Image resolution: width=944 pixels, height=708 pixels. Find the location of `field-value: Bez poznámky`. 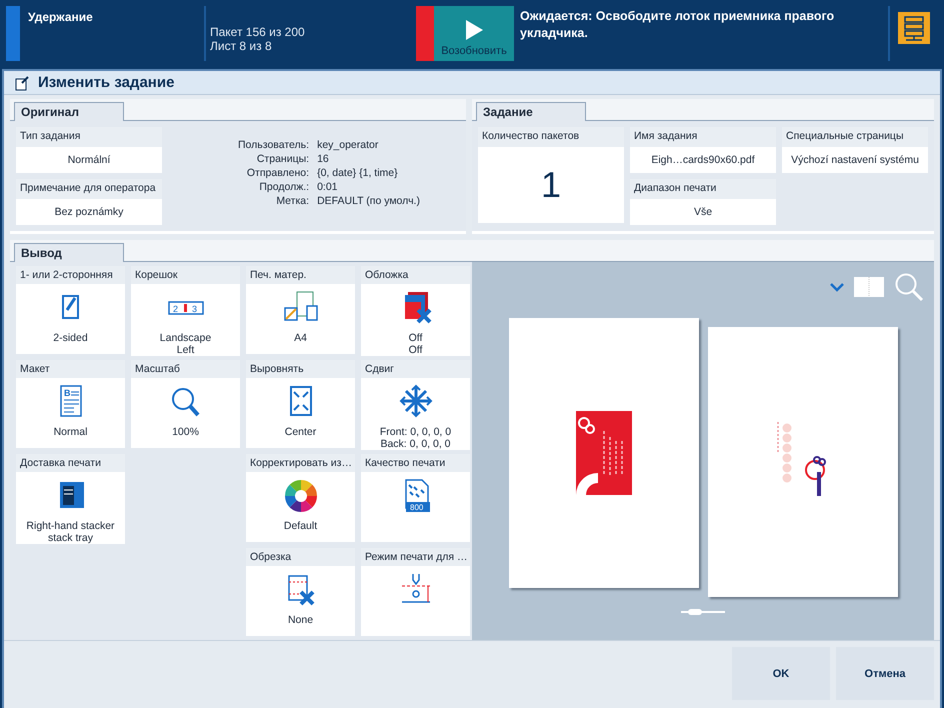

field-value: Bez poznámky is located at coordinates (89, 212).